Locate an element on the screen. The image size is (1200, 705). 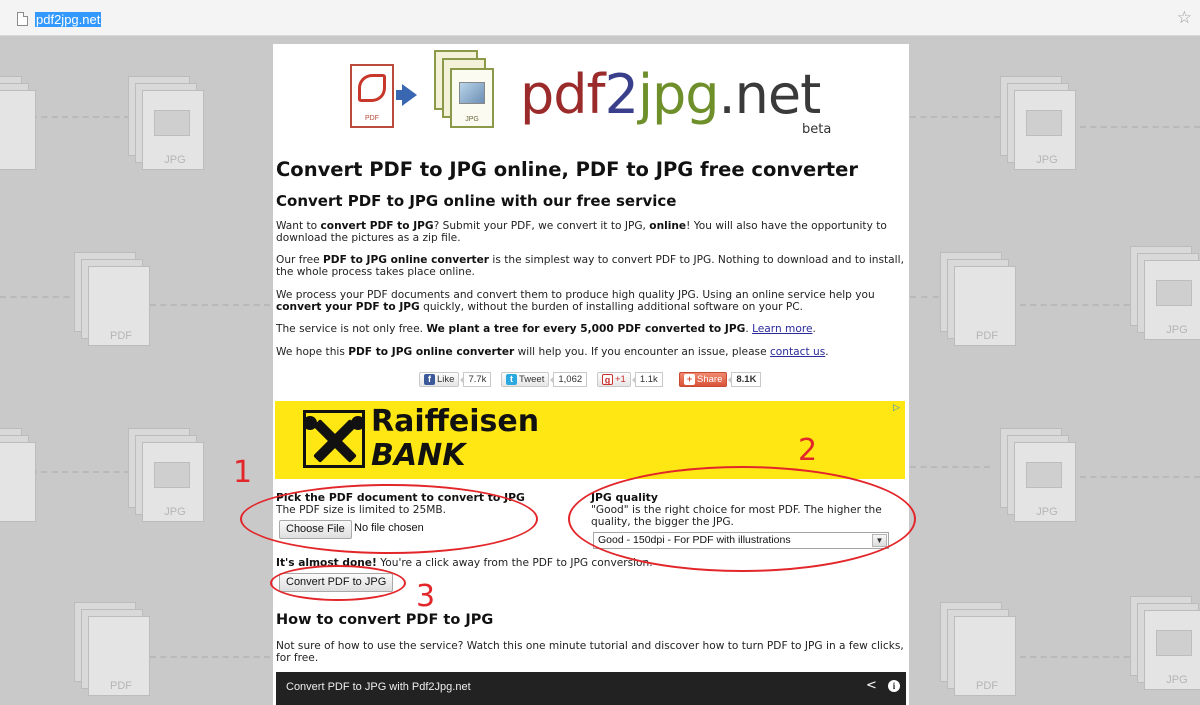
howto-title: How to convert PDF to JPG is located at coordinates (385, 620).